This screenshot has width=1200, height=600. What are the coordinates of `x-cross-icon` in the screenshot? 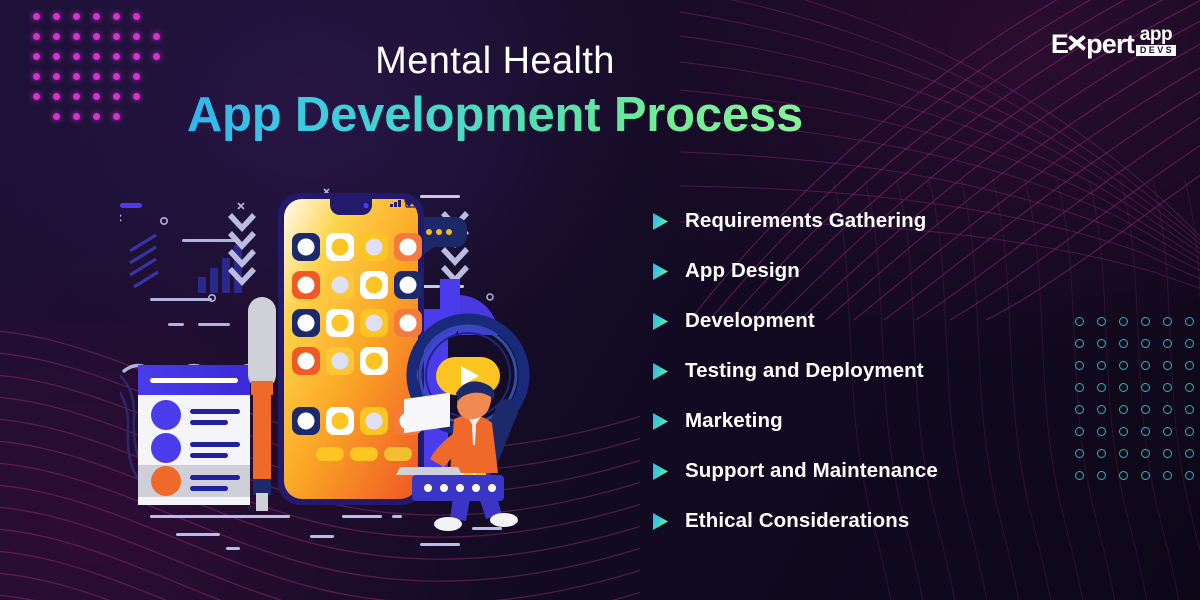 It's located at (1077, 42).